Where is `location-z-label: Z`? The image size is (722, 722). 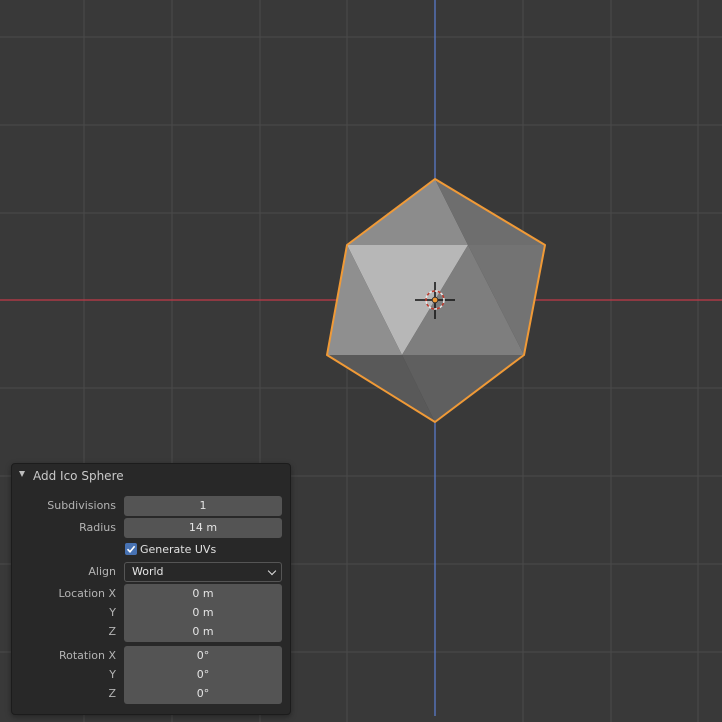
location-z-label: Z is located at coordinates (112, 631).